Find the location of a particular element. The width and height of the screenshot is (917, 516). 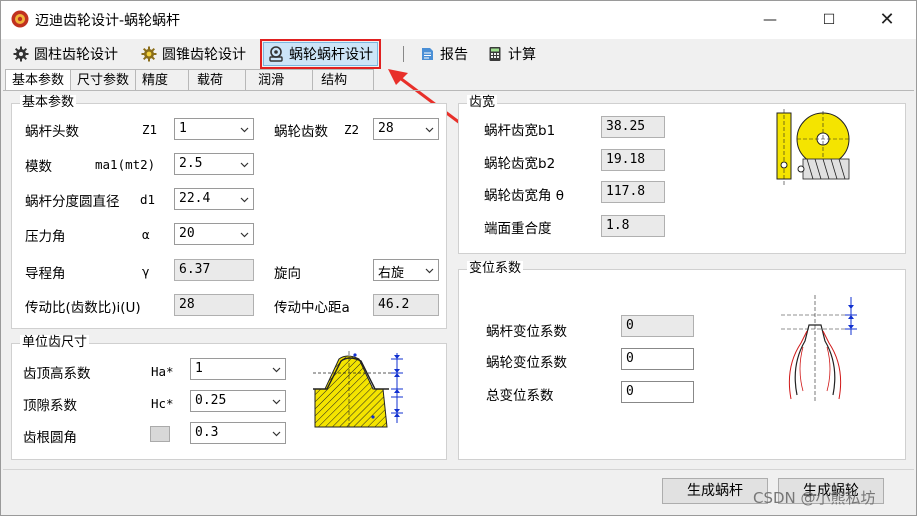

footer-divider is located at coordinates (458, 469).